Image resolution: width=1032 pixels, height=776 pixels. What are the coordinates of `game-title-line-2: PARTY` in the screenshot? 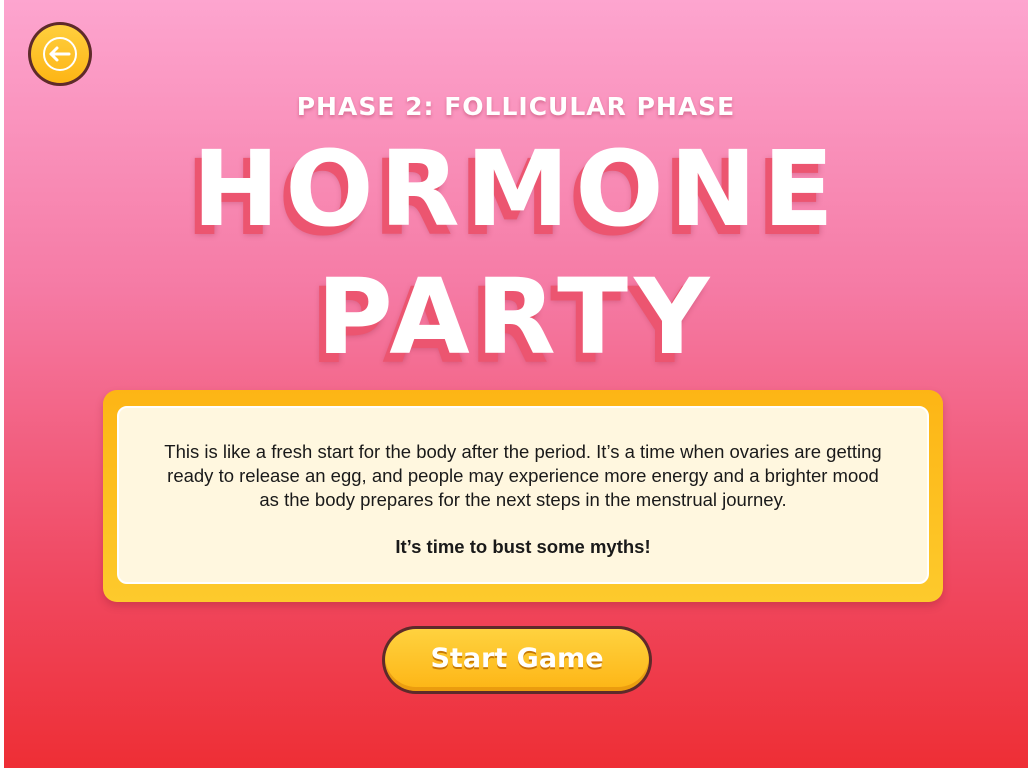 It's located at (516, 317).